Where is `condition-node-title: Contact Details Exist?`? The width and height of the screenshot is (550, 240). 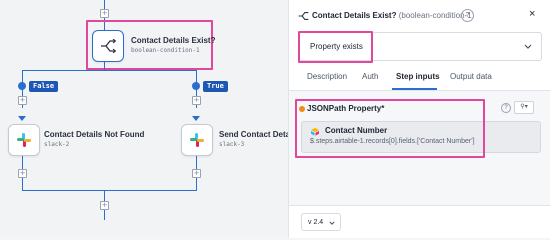 condition-node-title: Contact Details Exist? is located at coordinates (173, 40).